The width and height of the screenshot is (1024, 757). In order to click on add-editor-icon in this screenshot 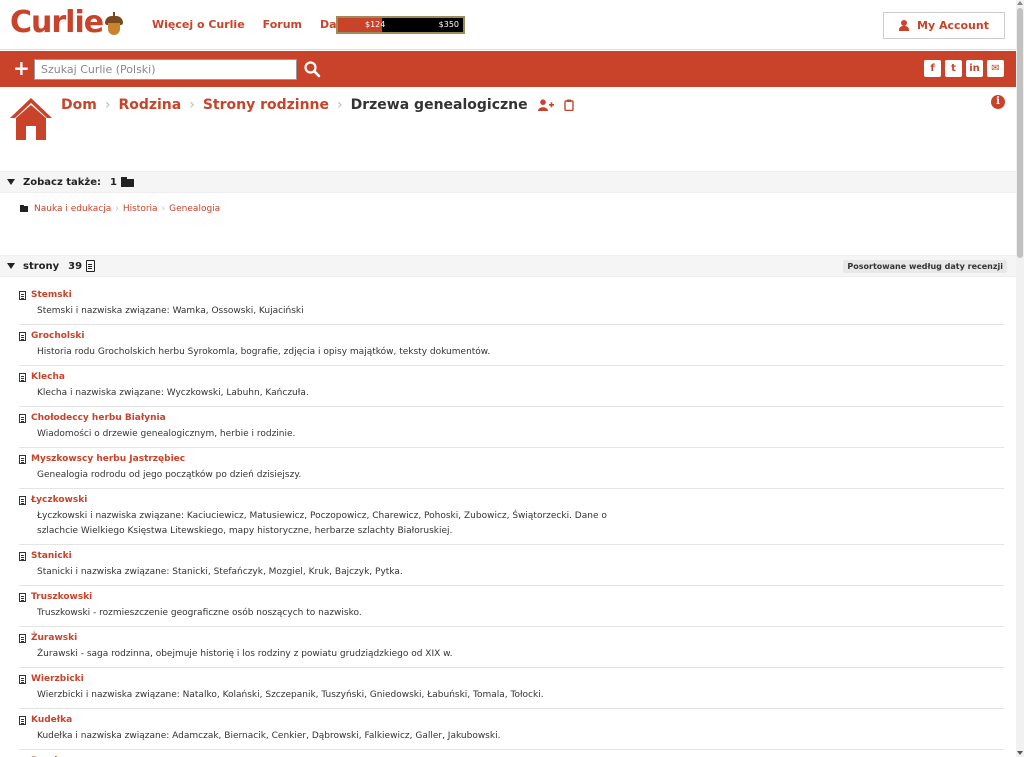, I will do `click(545, 105)`.